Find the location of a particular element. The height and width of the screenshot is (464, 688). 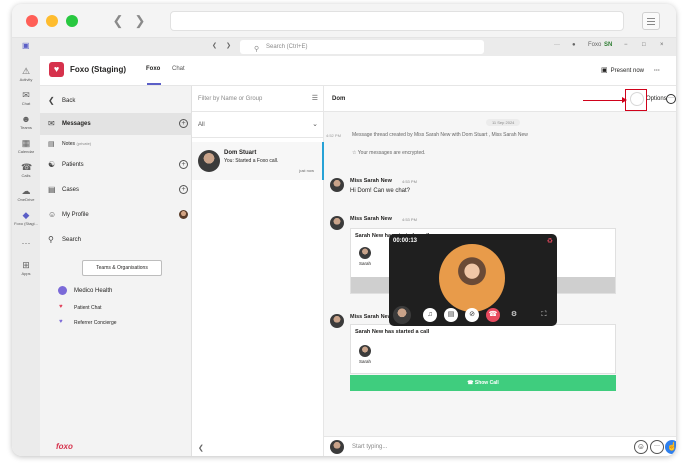

composer: Start typing... ☺ ··· ☝ is located at coordinates (500, 446).